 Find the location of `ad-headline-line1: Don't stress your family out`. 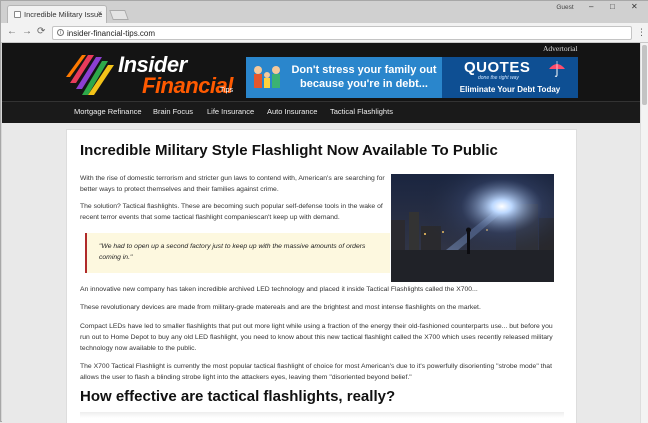

ad-headline-line1: Don't stress your family out is located at coordinates (364, 70).